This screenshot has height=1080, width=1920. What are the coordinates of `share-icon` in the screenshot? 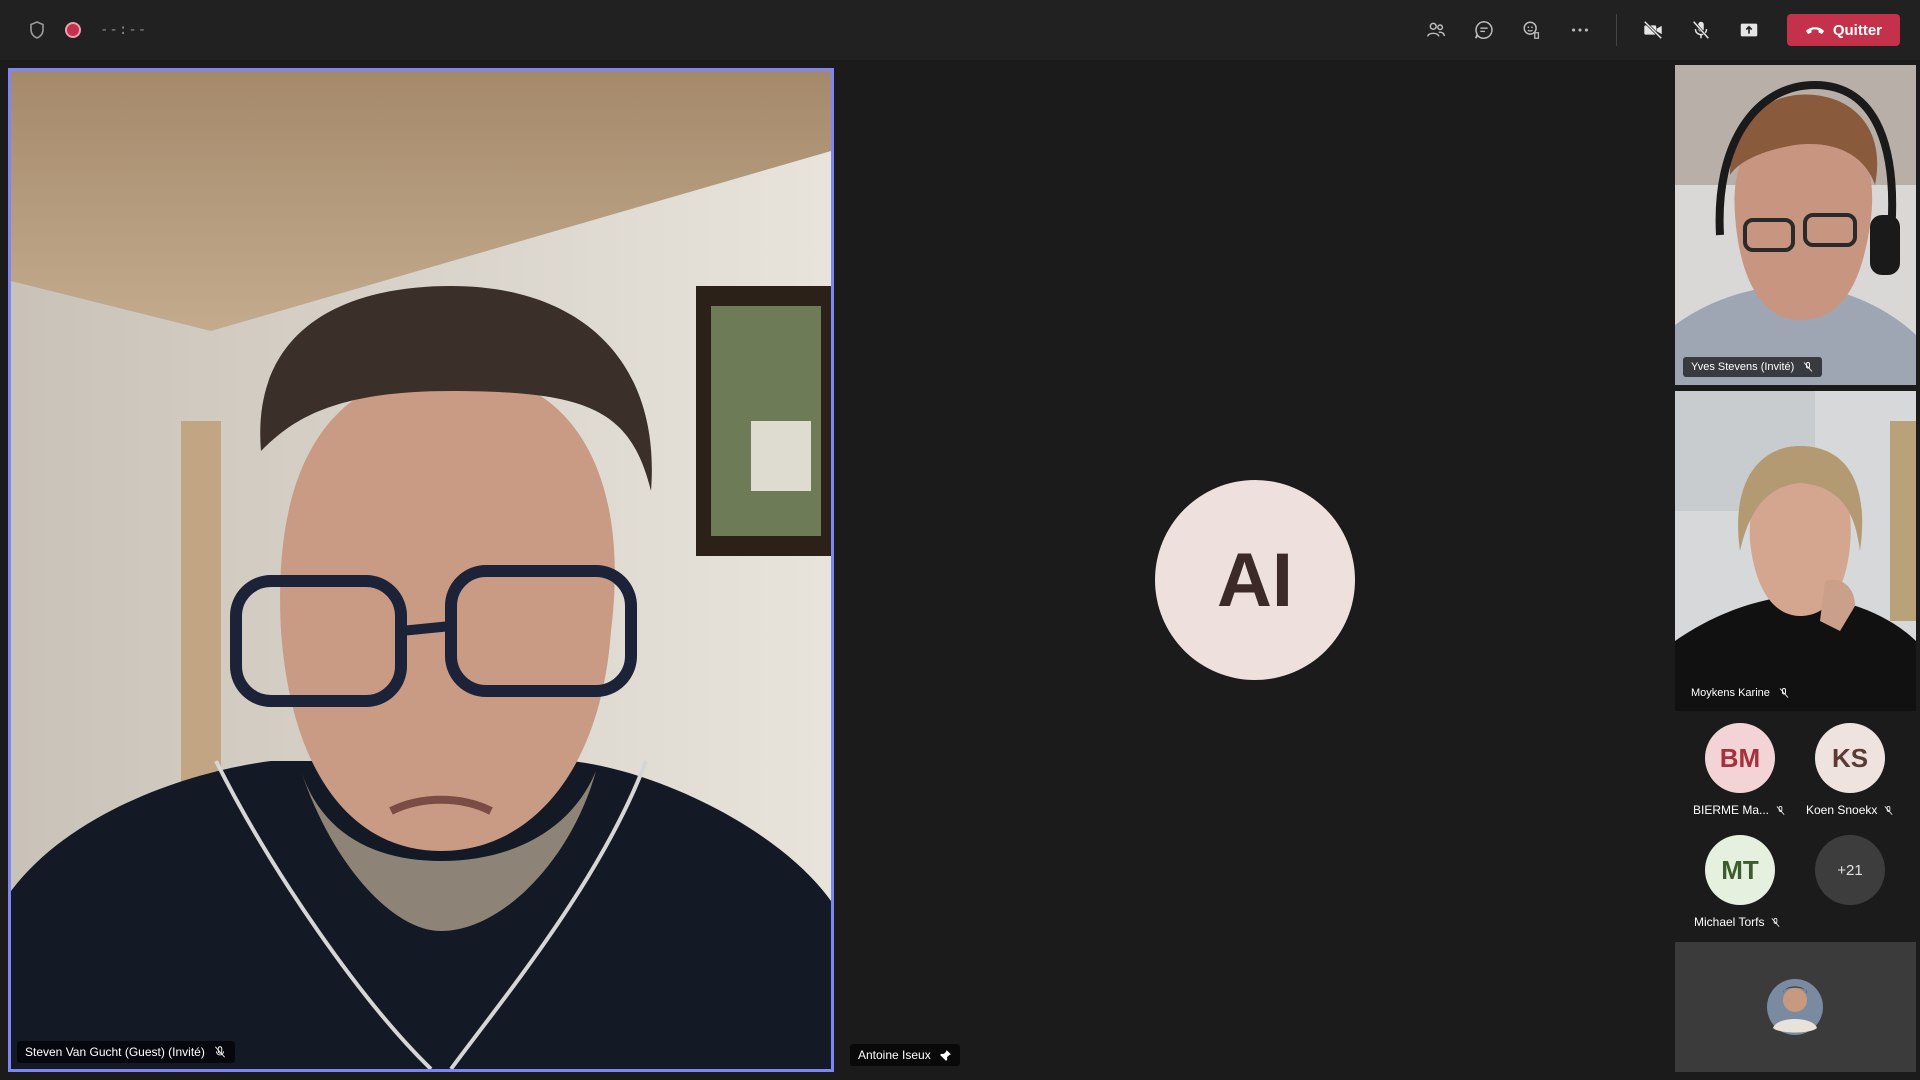 It's located at (1749, 30).